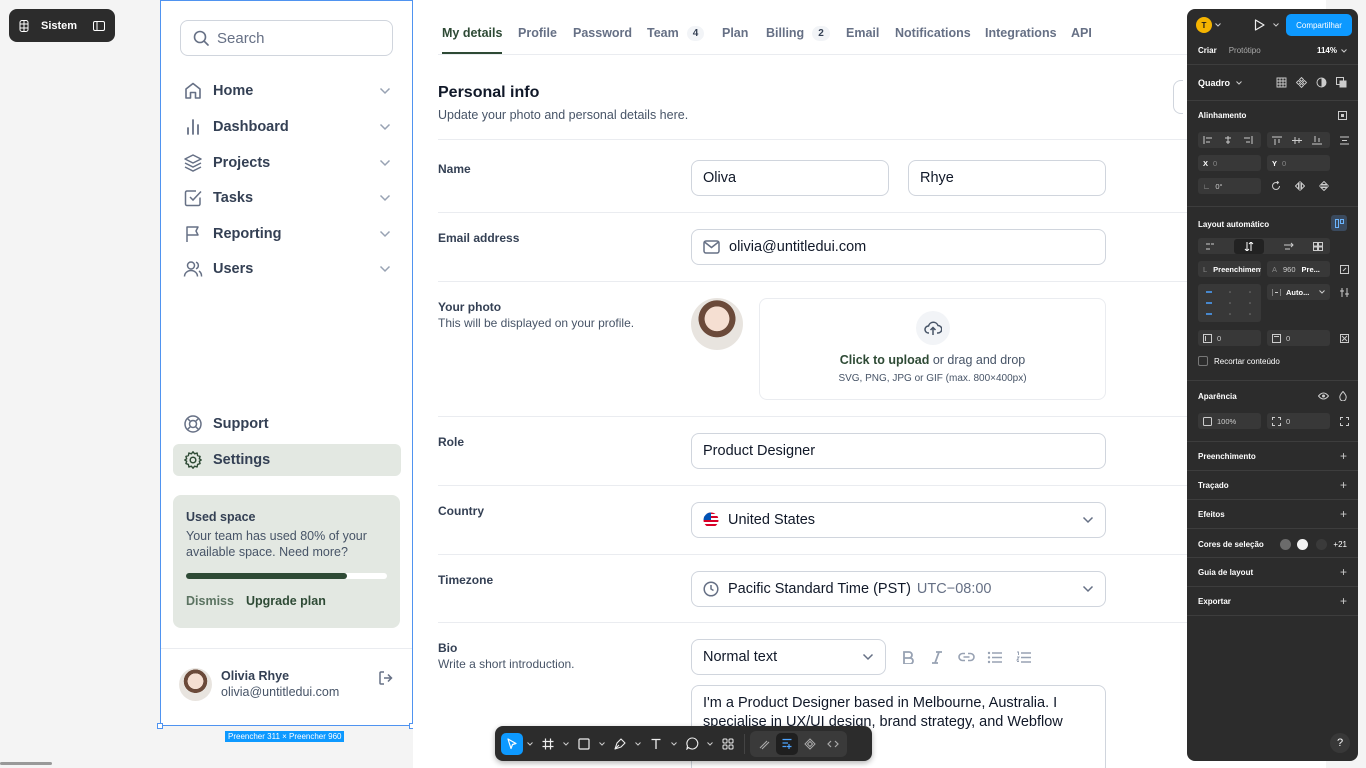  I want to click on italic-icon, so click(937, 657).